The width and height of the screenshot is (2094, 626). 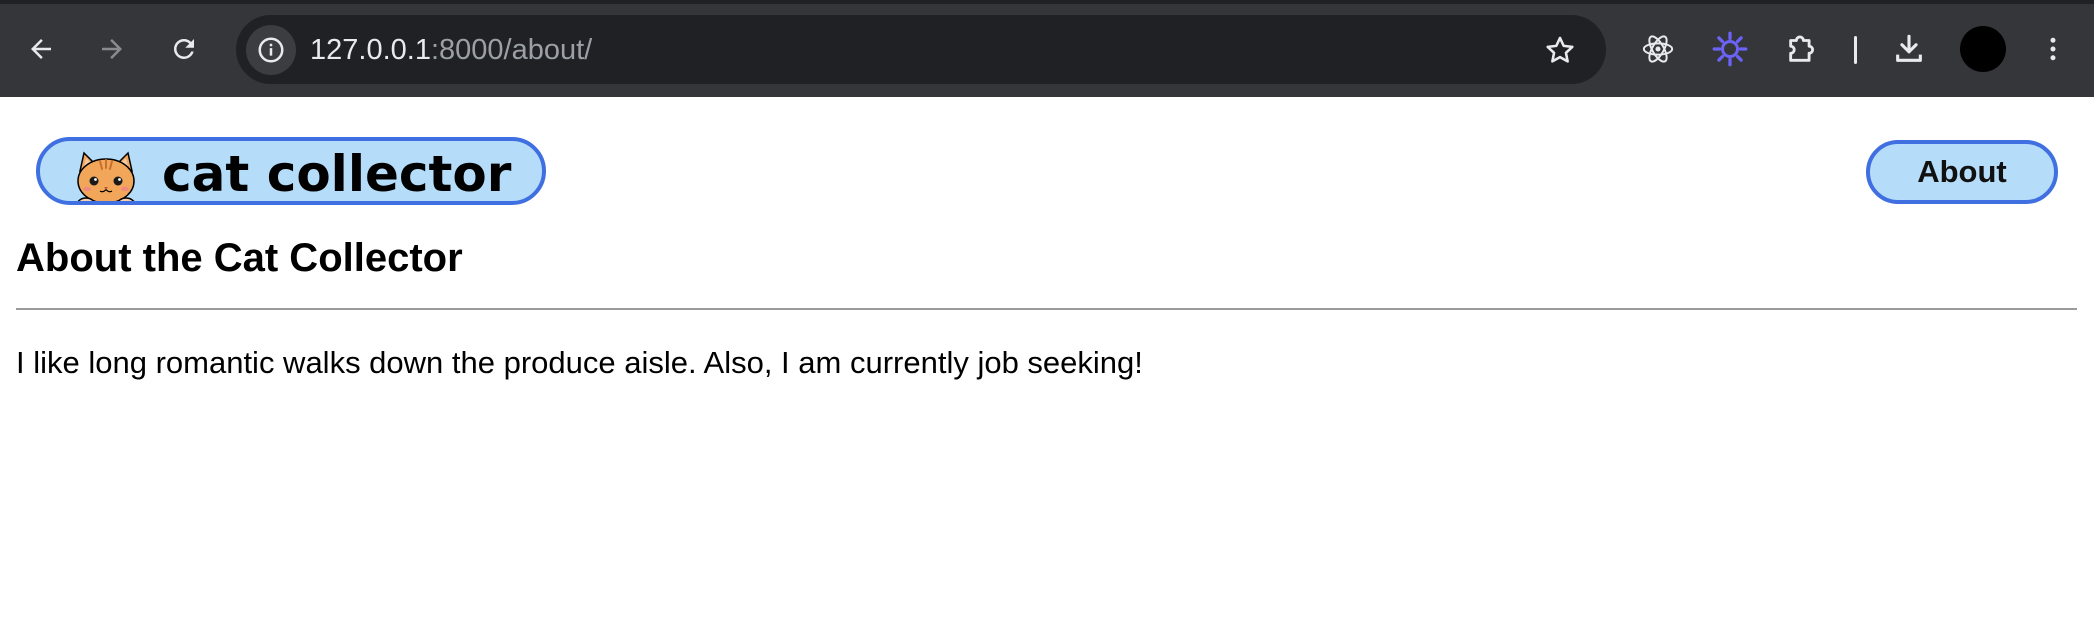 I want to click on reload-button, so click(x=184, y=49).